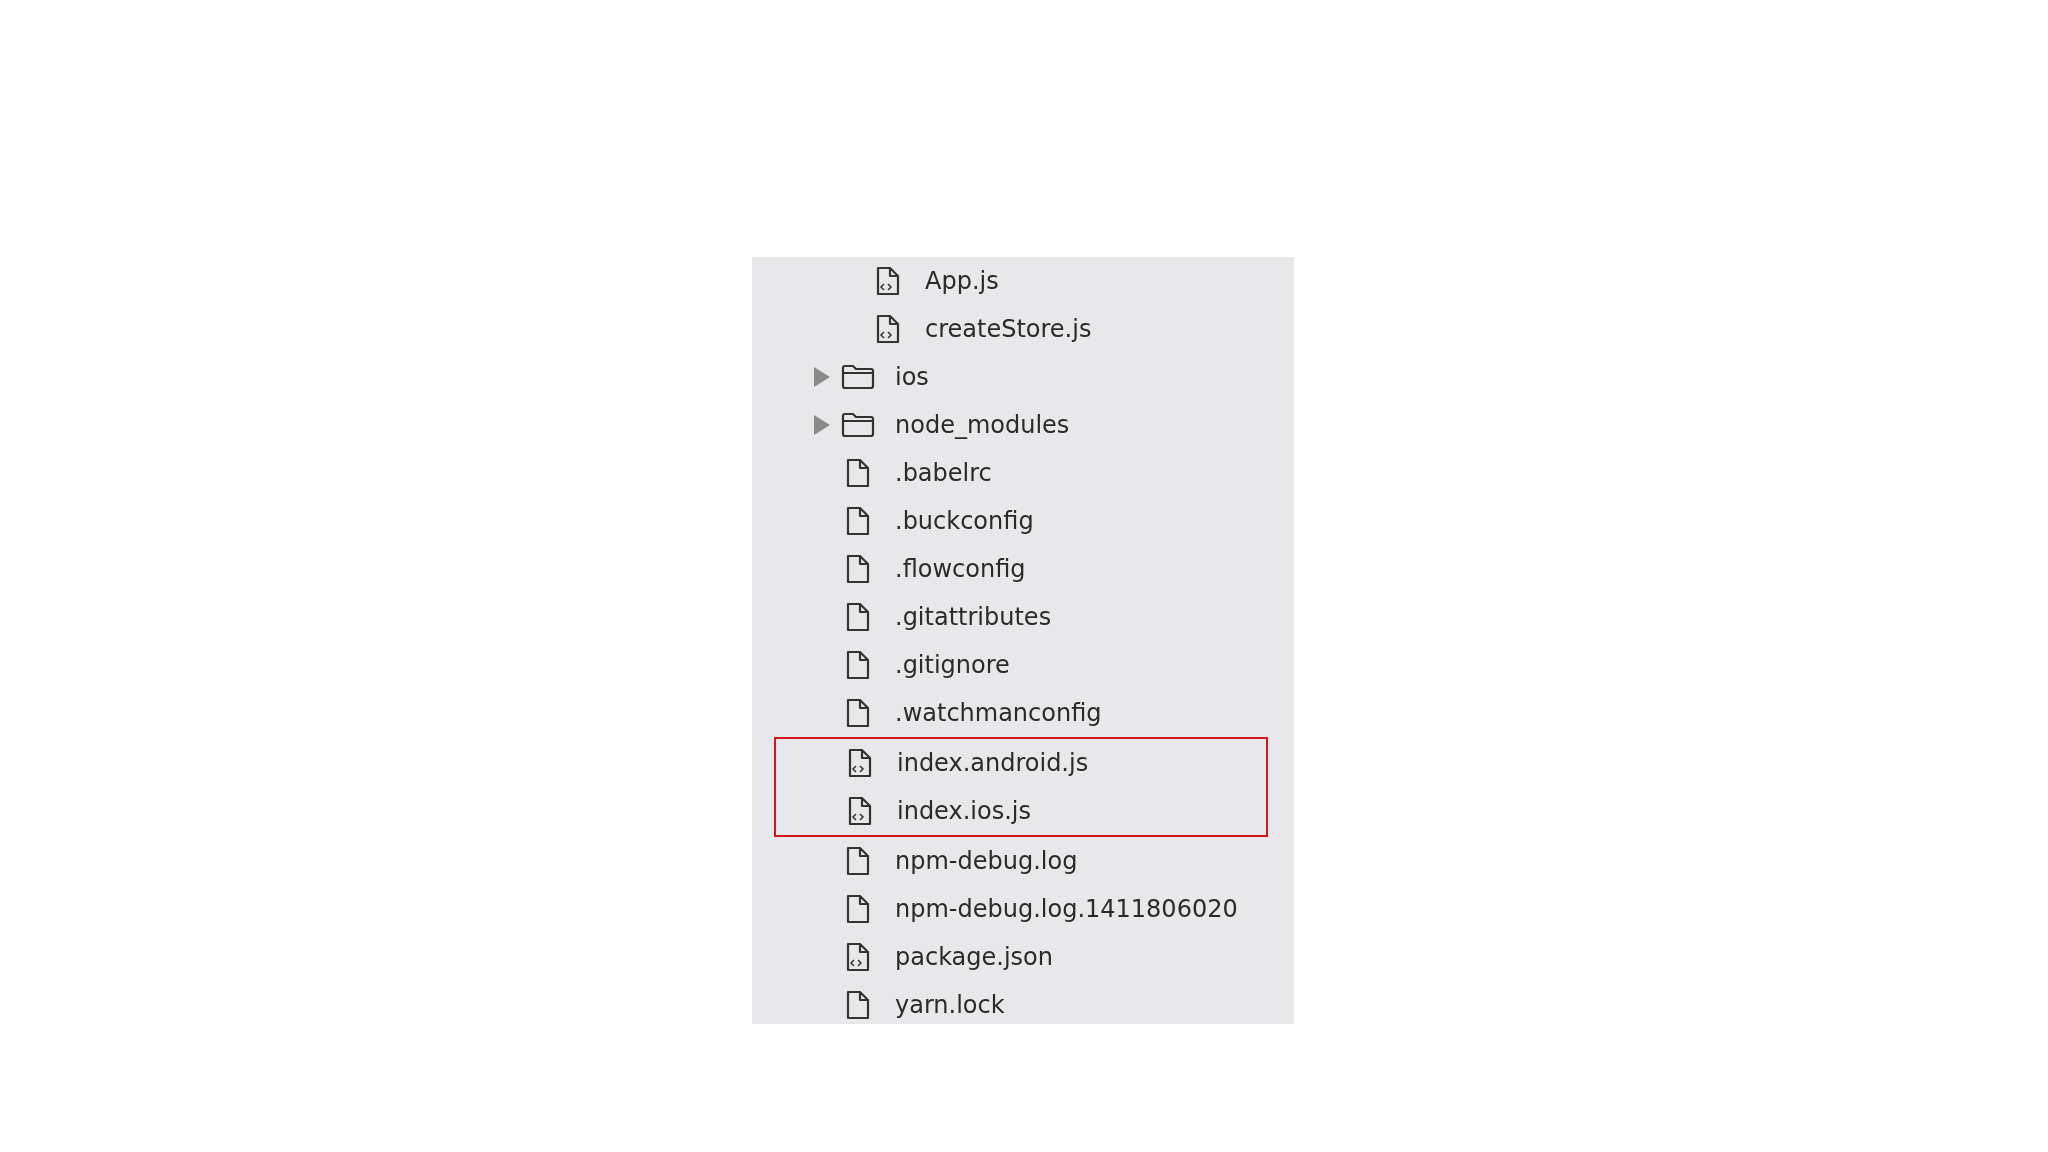 This screenshot has height=1152, width=2048. What do you see at coordinates (982, 425) in the screenshot?
I see `file-name: node_modules` at bounding box center [982, 425].